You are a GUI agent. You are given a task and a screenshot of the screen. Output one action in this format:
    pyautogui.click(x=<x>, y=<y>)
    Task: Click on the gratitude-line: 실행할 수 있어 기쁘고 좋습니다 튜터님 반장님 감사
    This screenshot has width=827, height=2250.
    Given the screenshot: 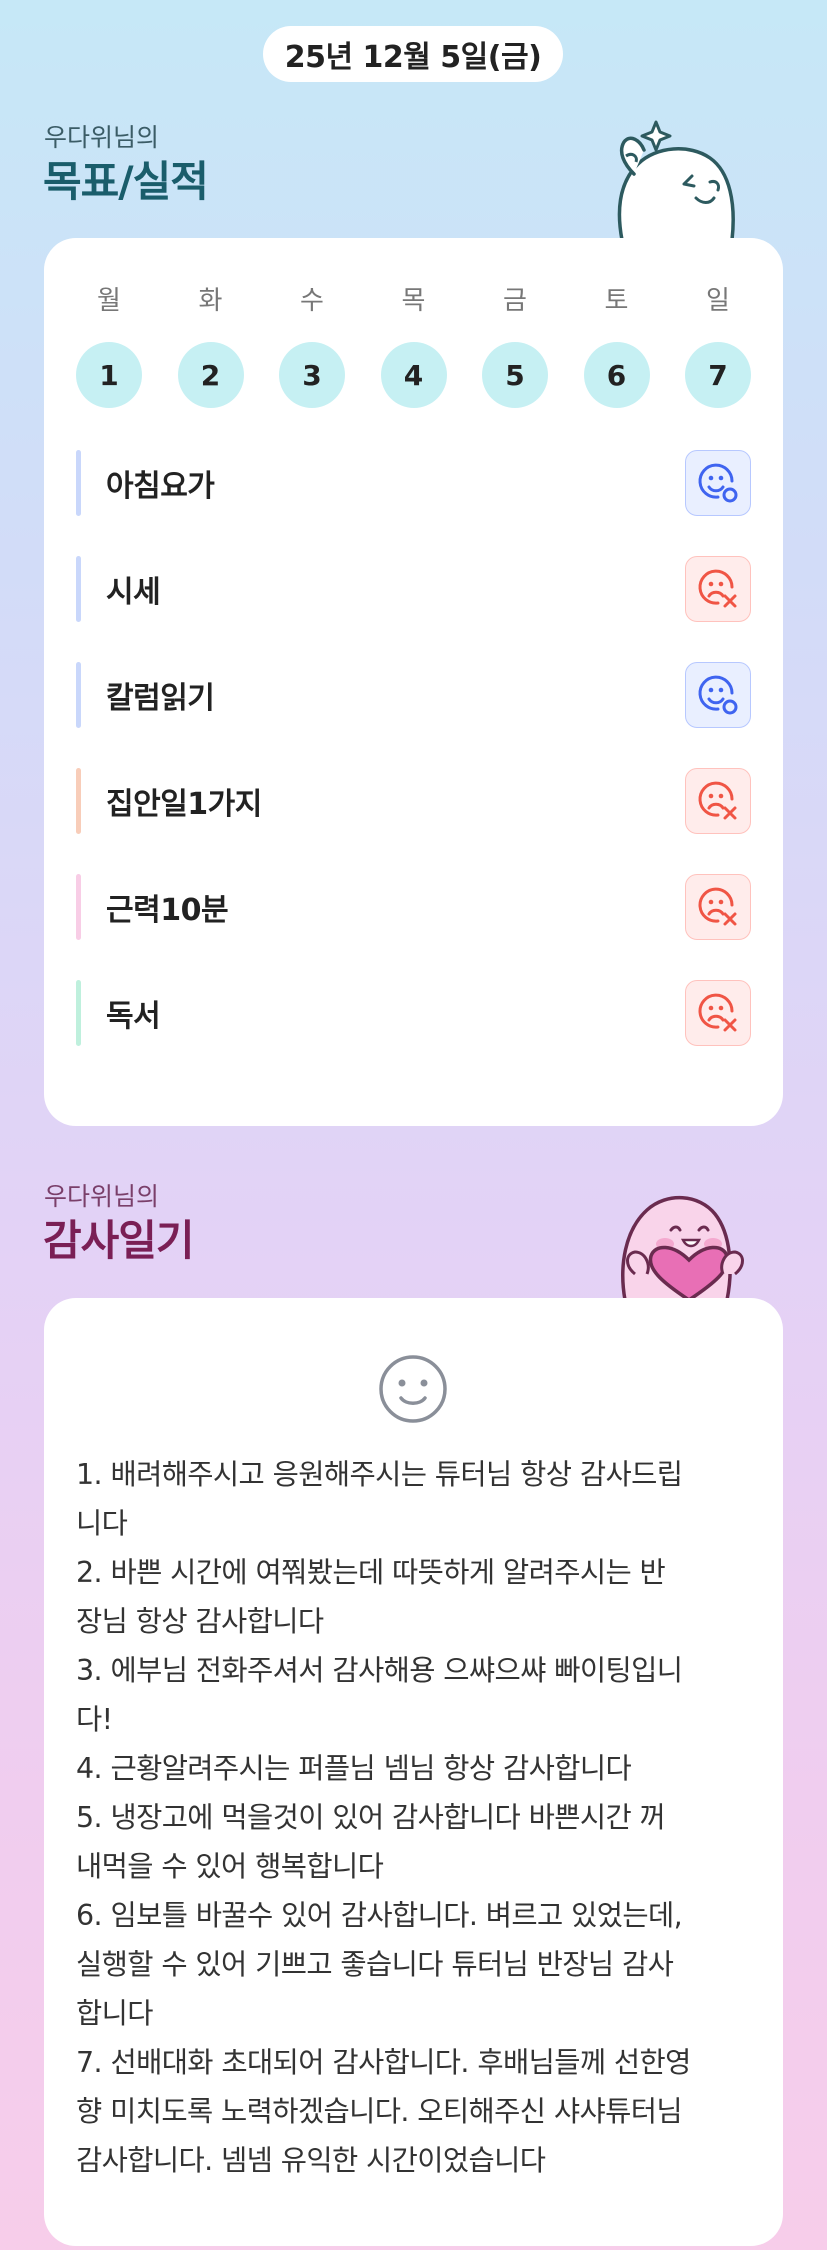 What is the action you would take?
    pyautogui.click(x=375, y=1964)
    